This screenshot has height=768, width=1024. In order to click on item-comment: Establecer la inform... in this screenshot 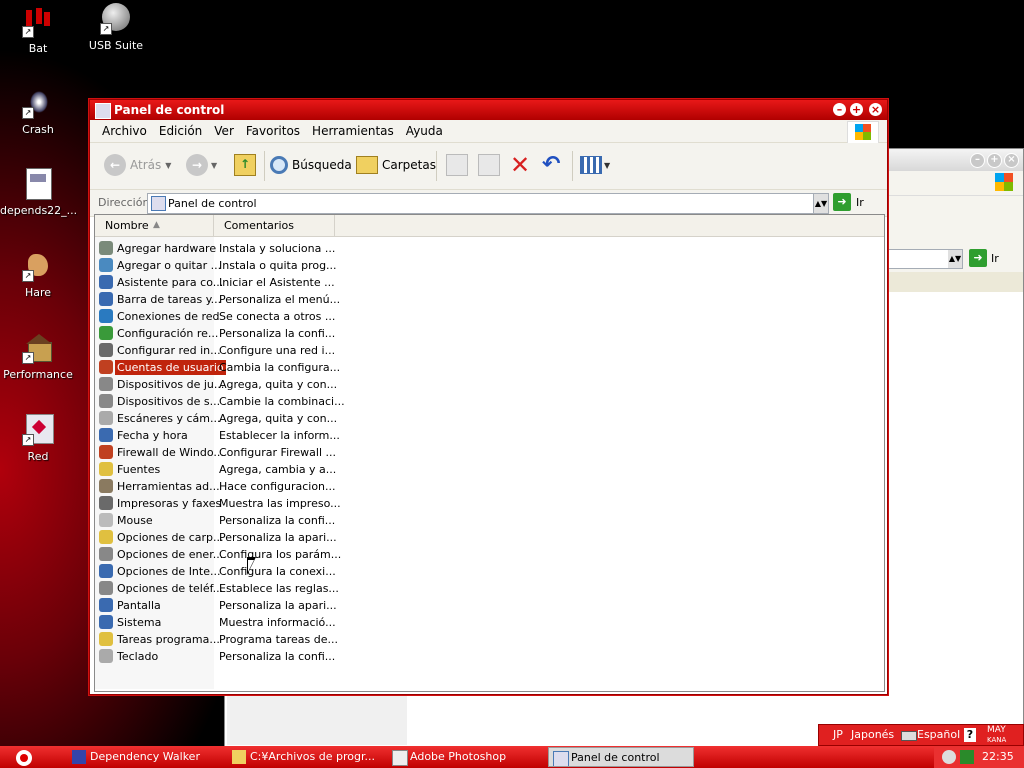, I will do `click(279, 435)`.